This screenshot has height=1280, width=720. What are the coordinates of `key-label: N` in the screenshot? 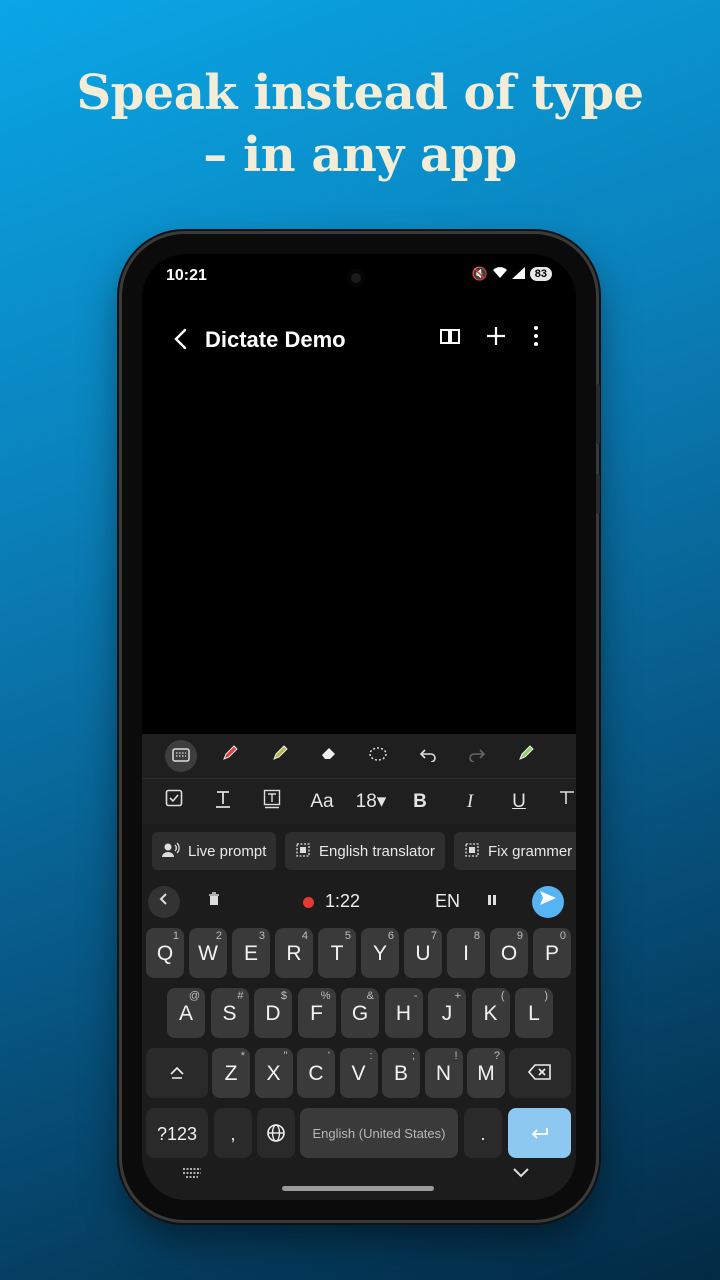 It's located at (443, 1073).